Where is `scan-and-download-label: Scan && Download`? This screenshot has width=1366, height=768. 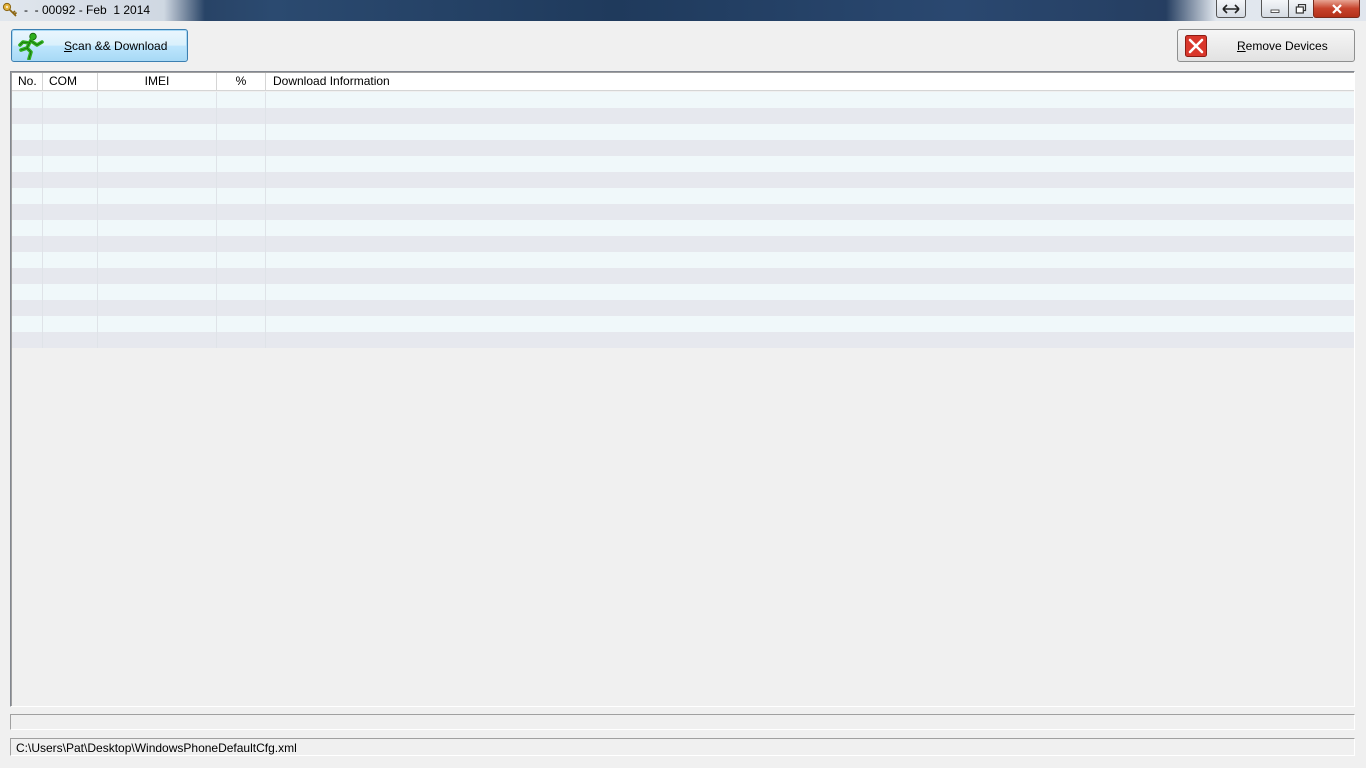
scan-and-download-label: Scan && Download is located at coordinates (116, 46).